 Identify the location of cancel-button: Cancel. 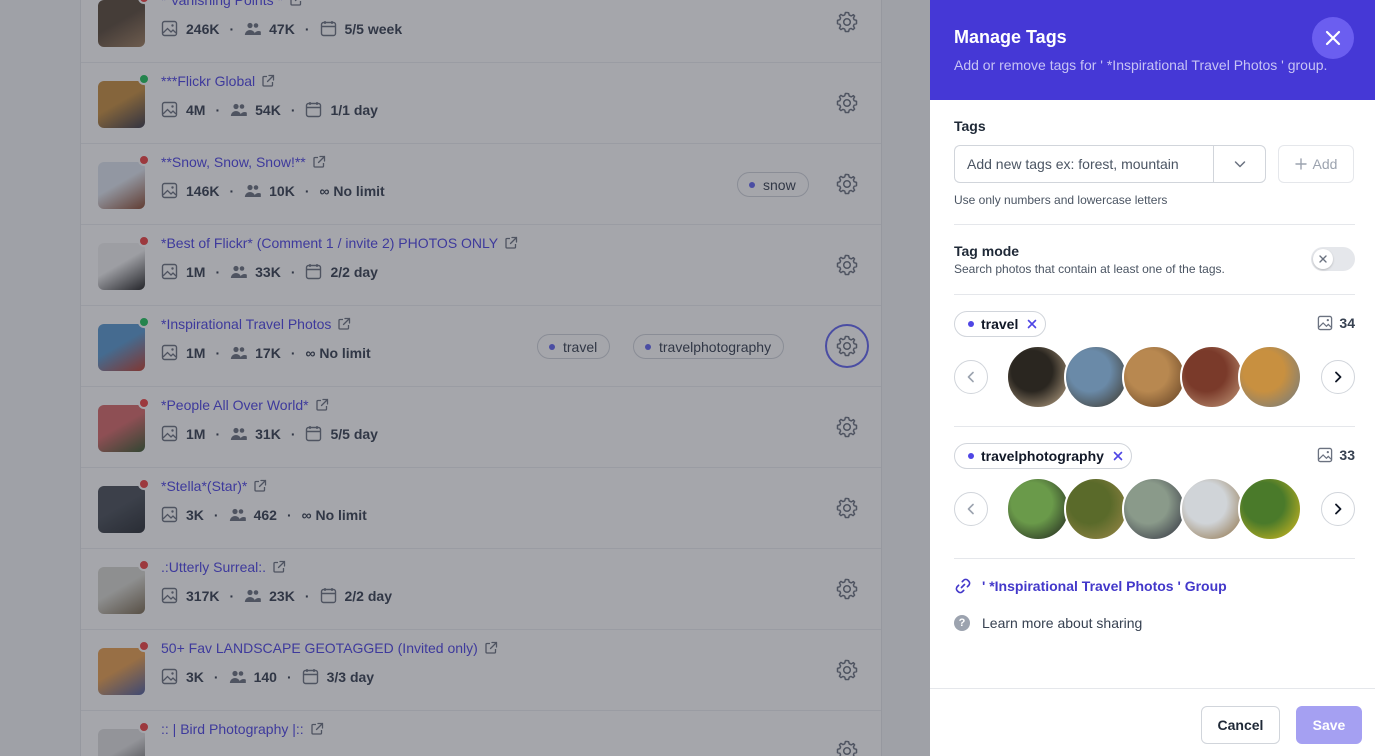
(1240, 725).